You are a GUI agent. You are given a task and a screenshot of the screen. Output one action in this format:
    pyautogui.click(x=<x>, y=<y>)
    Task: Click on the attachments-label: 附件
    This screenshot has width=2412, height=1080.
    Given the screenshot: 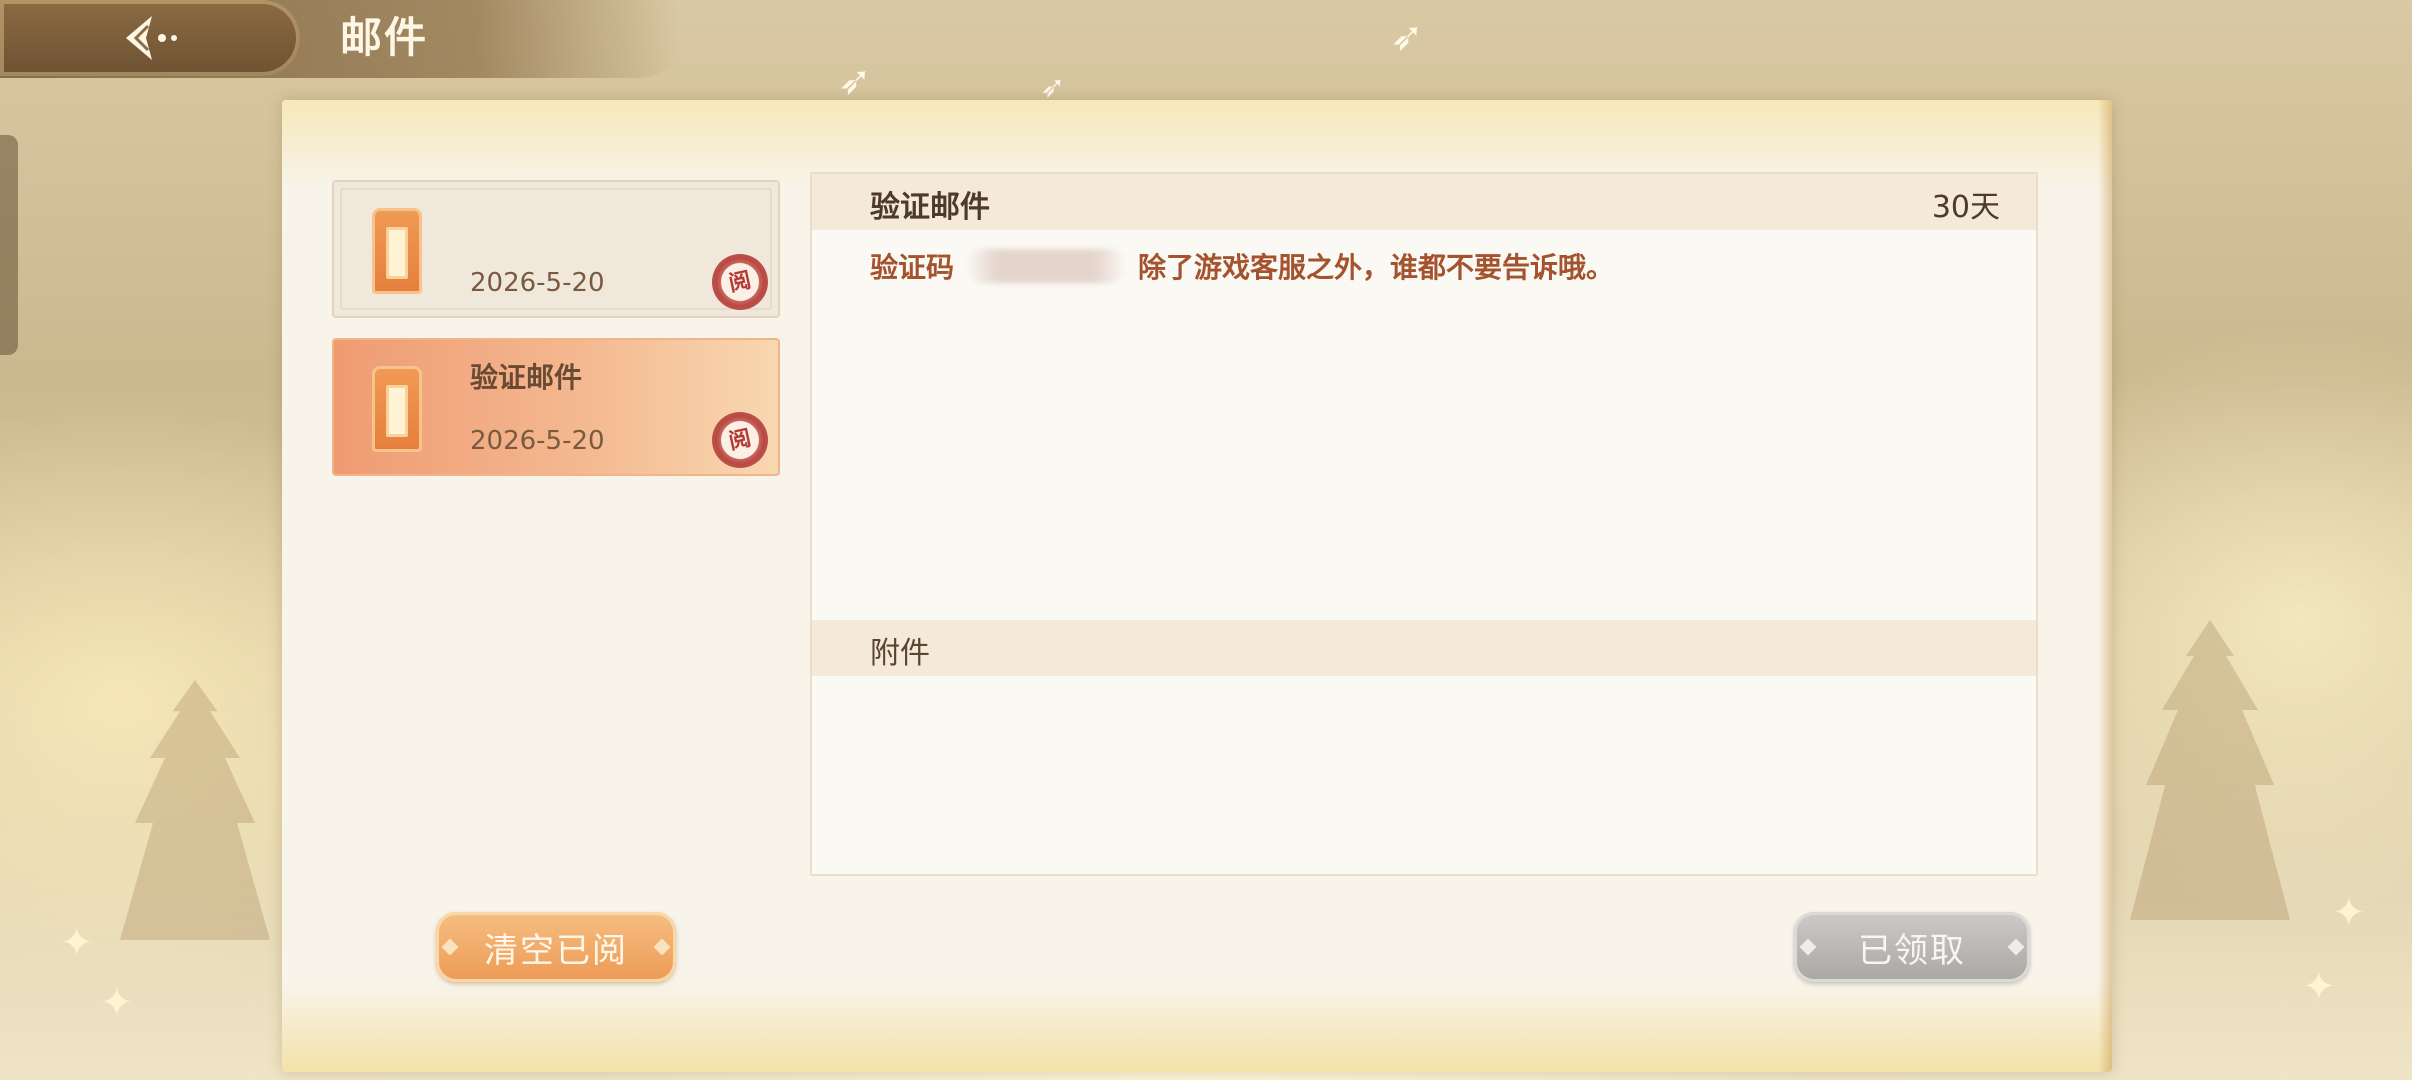 What is the action you would take?
    pyautogui.click(x=900, y=653)
    